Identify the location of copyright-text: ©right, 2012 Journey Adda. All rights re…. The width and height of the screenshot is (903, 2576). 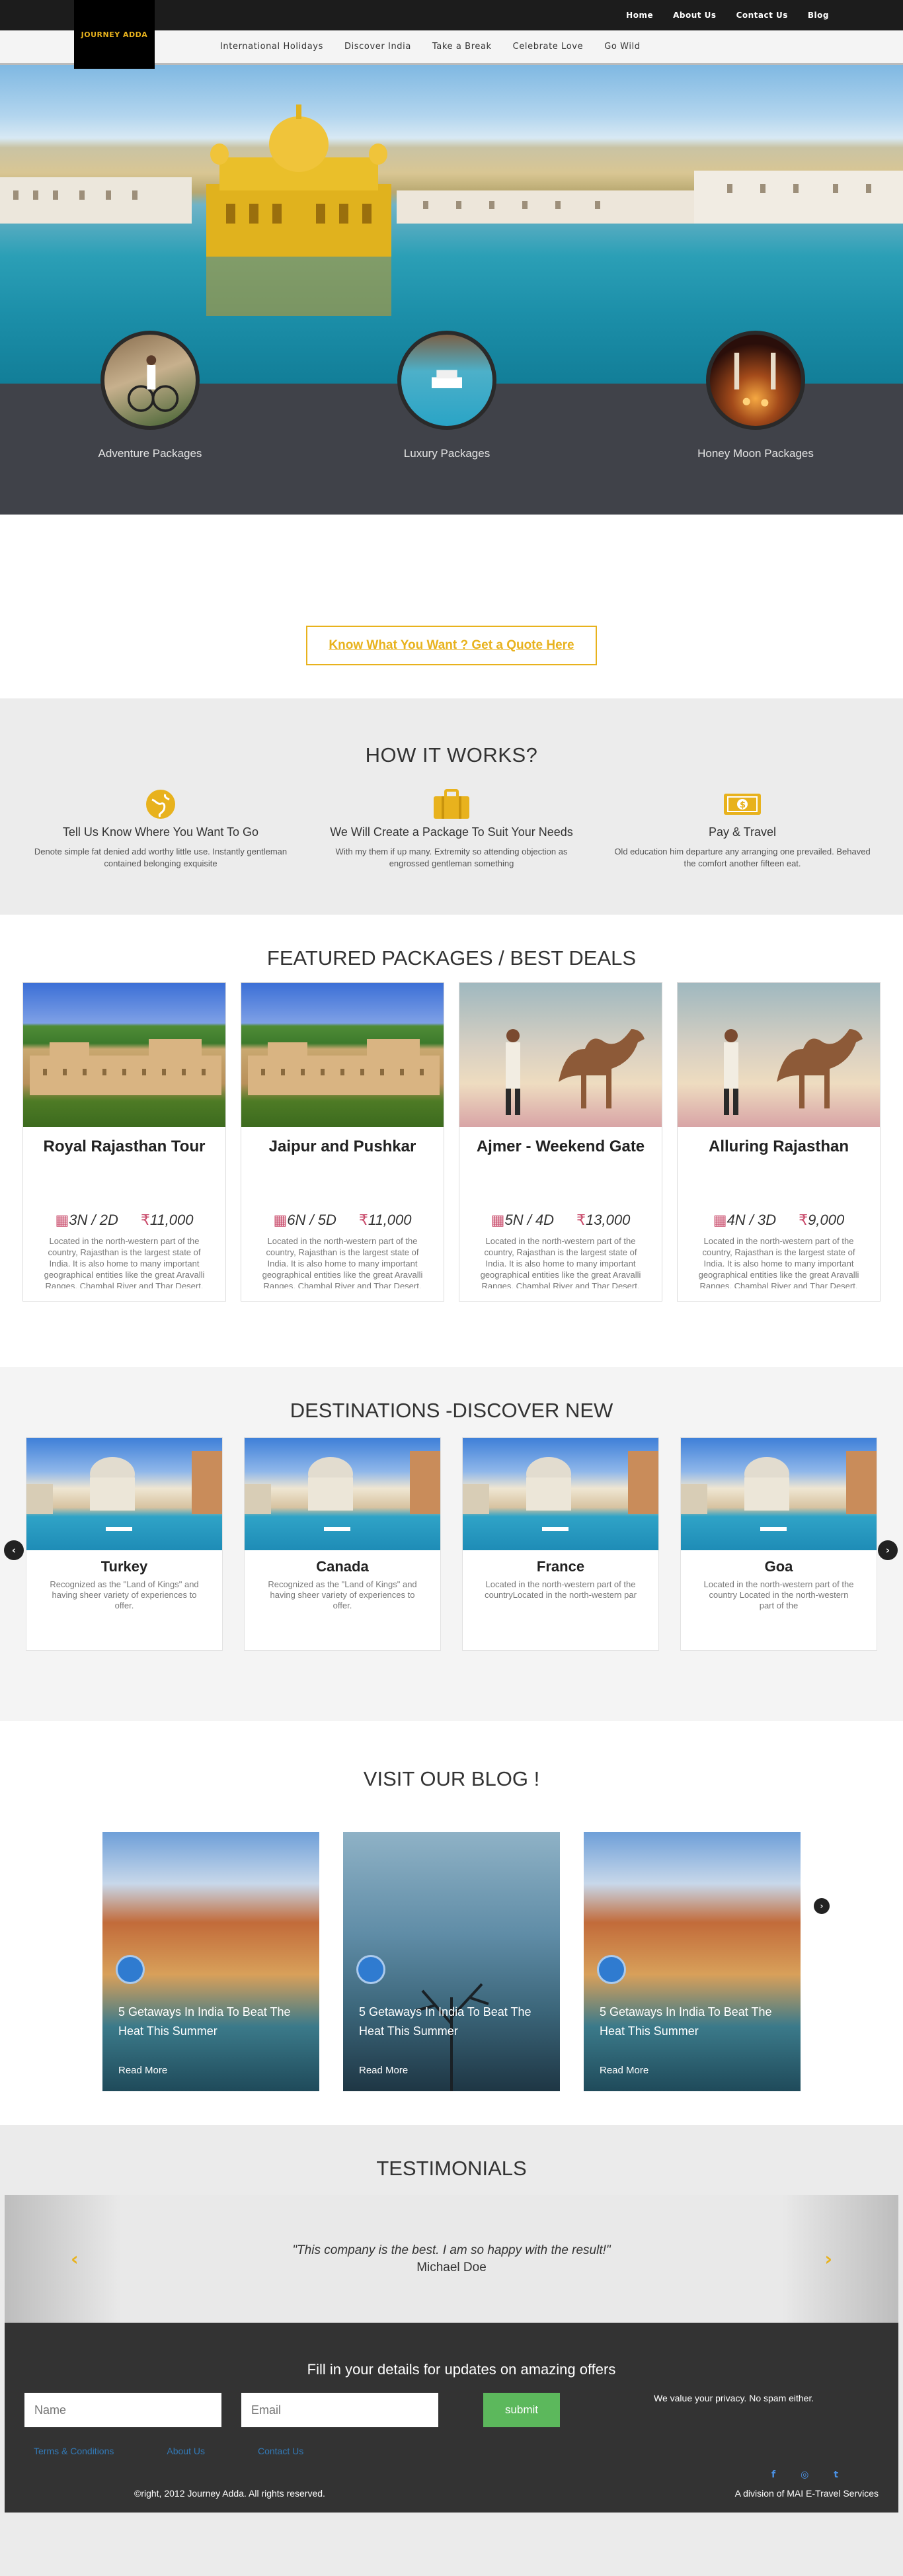
(229, 2493).